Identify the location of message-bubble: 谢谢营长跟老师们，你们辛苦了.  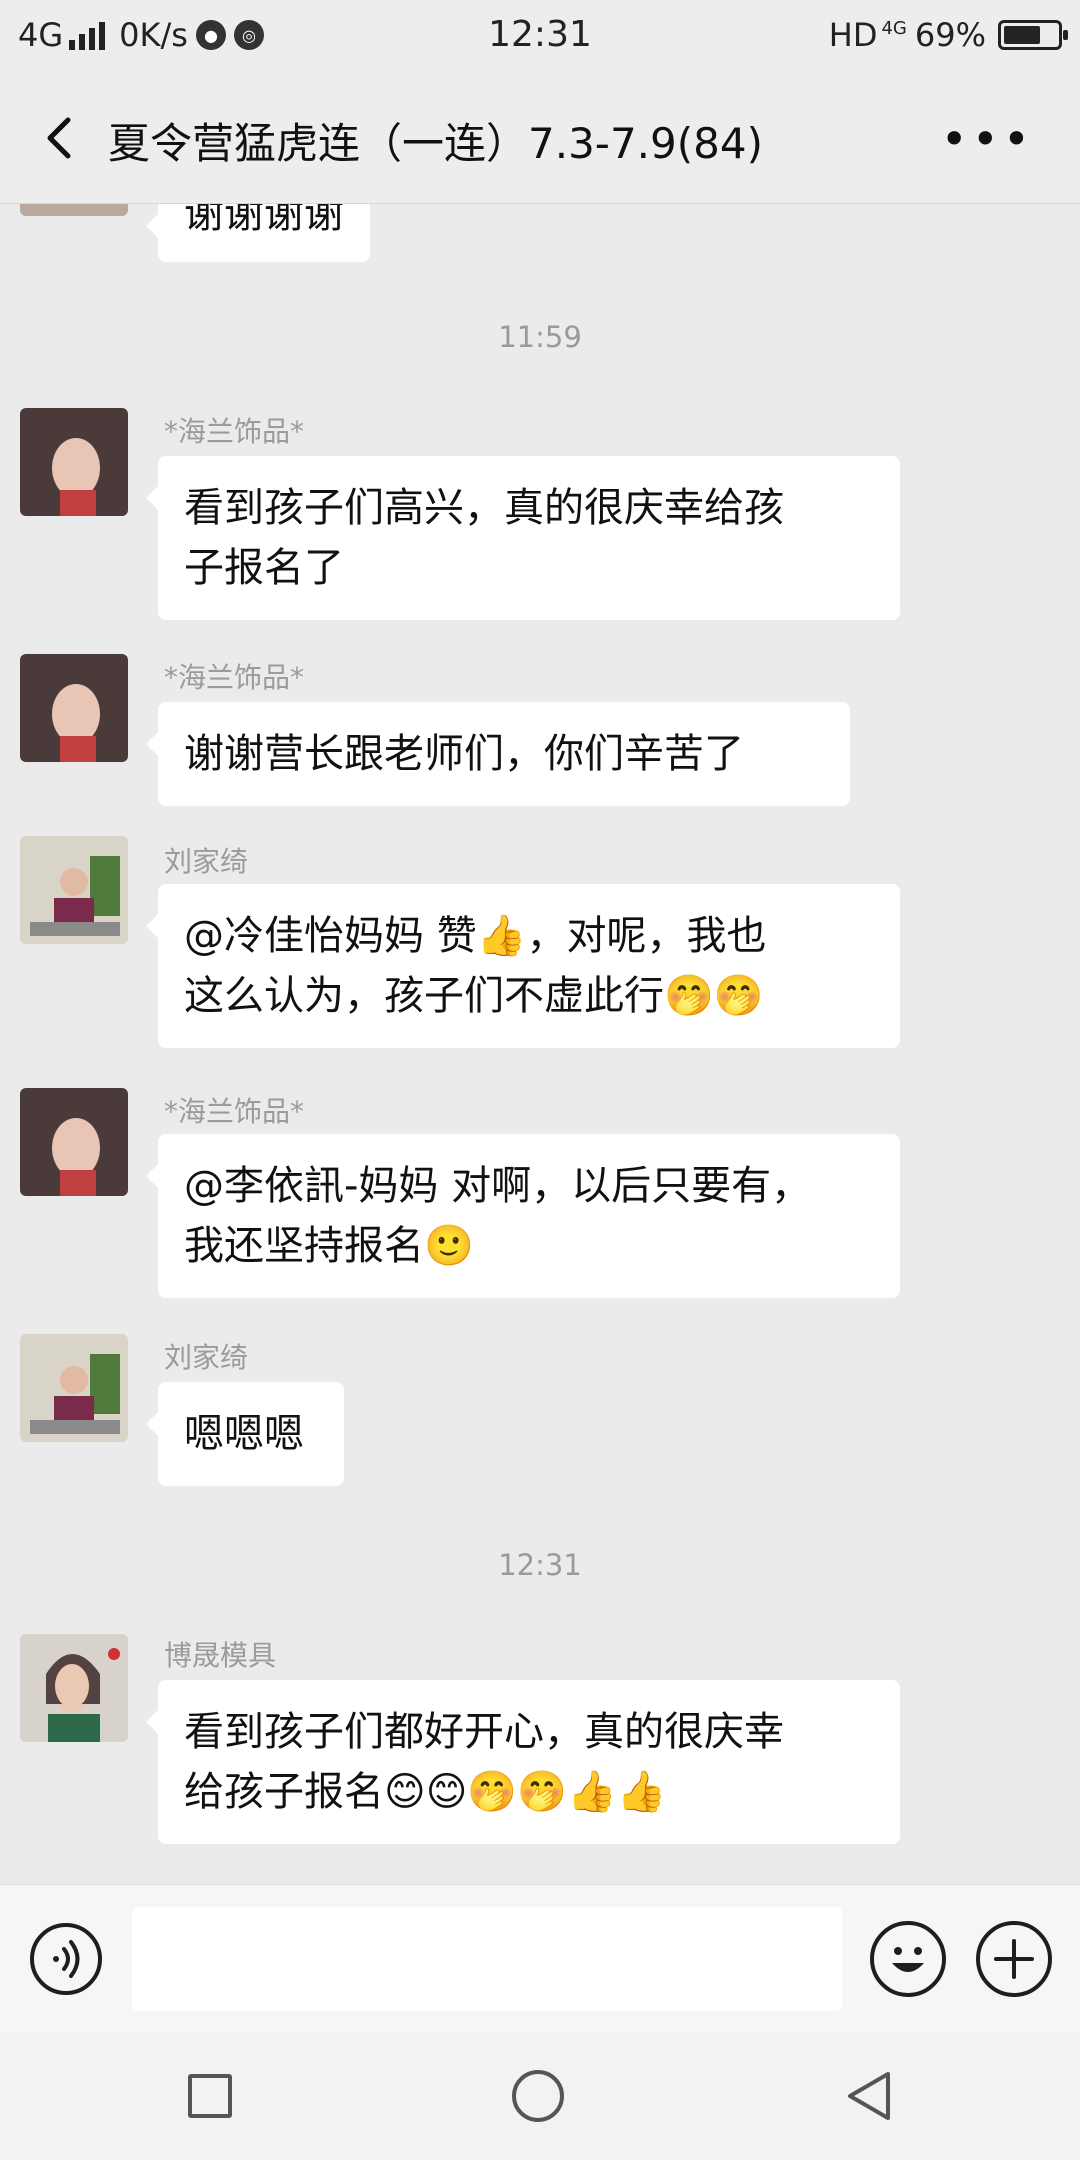
(498, 754).